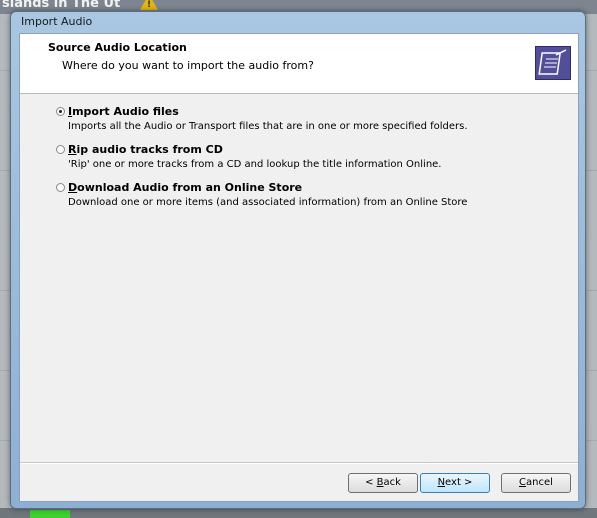 Image resolution: width=597 pixels, height=518 pixels. I want to click on next-button: Next >, so click(455, 483).